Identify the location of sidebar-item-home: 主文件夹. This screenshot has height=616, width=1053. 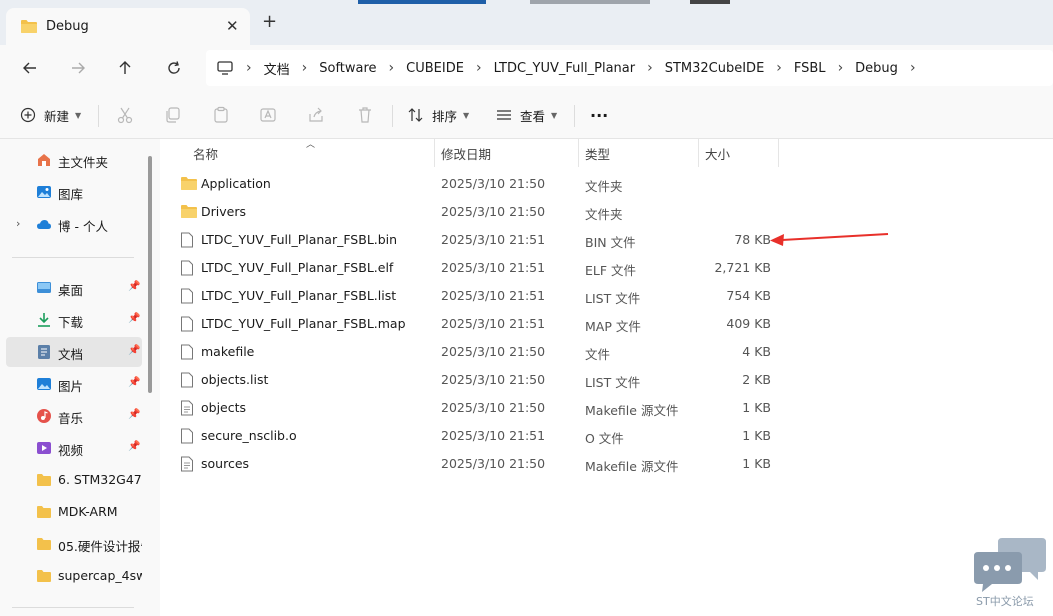
(74, 160).